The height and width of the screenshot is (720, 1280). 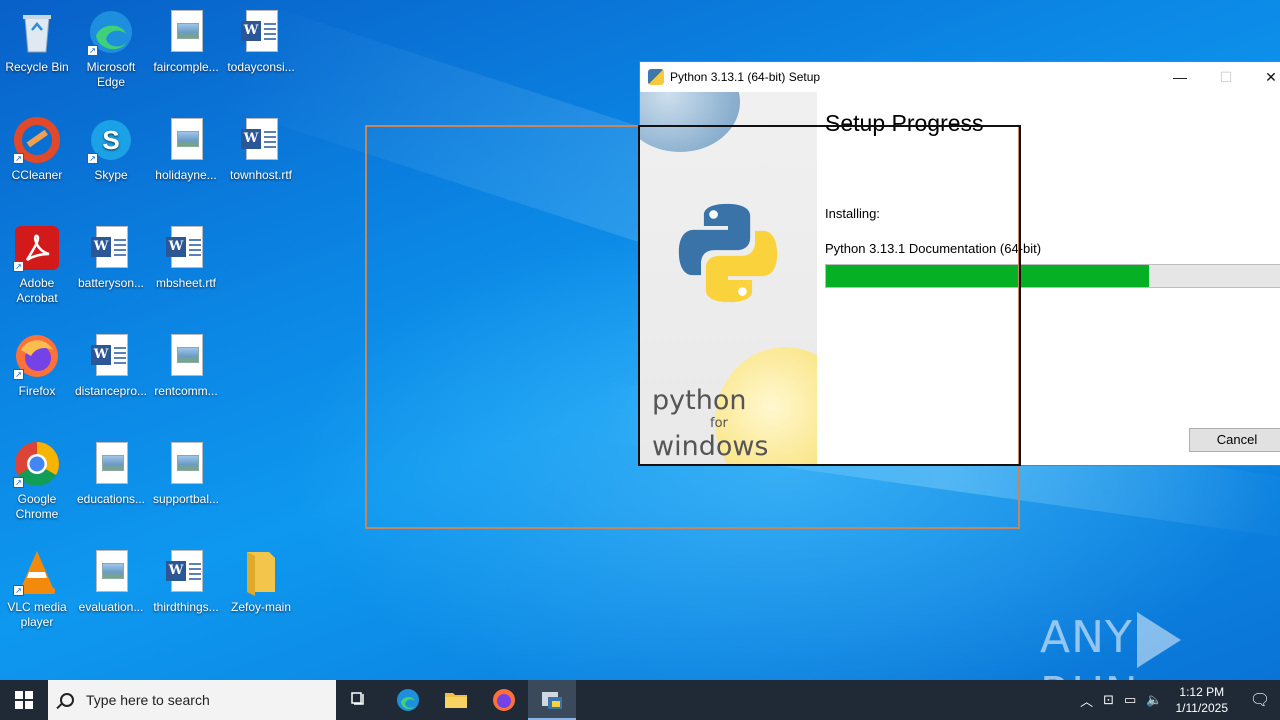 What do you see at coordinates (1226, 77) in the screenshot?
I see `maximize-button: ☐` at bounding box center [1226, 77].